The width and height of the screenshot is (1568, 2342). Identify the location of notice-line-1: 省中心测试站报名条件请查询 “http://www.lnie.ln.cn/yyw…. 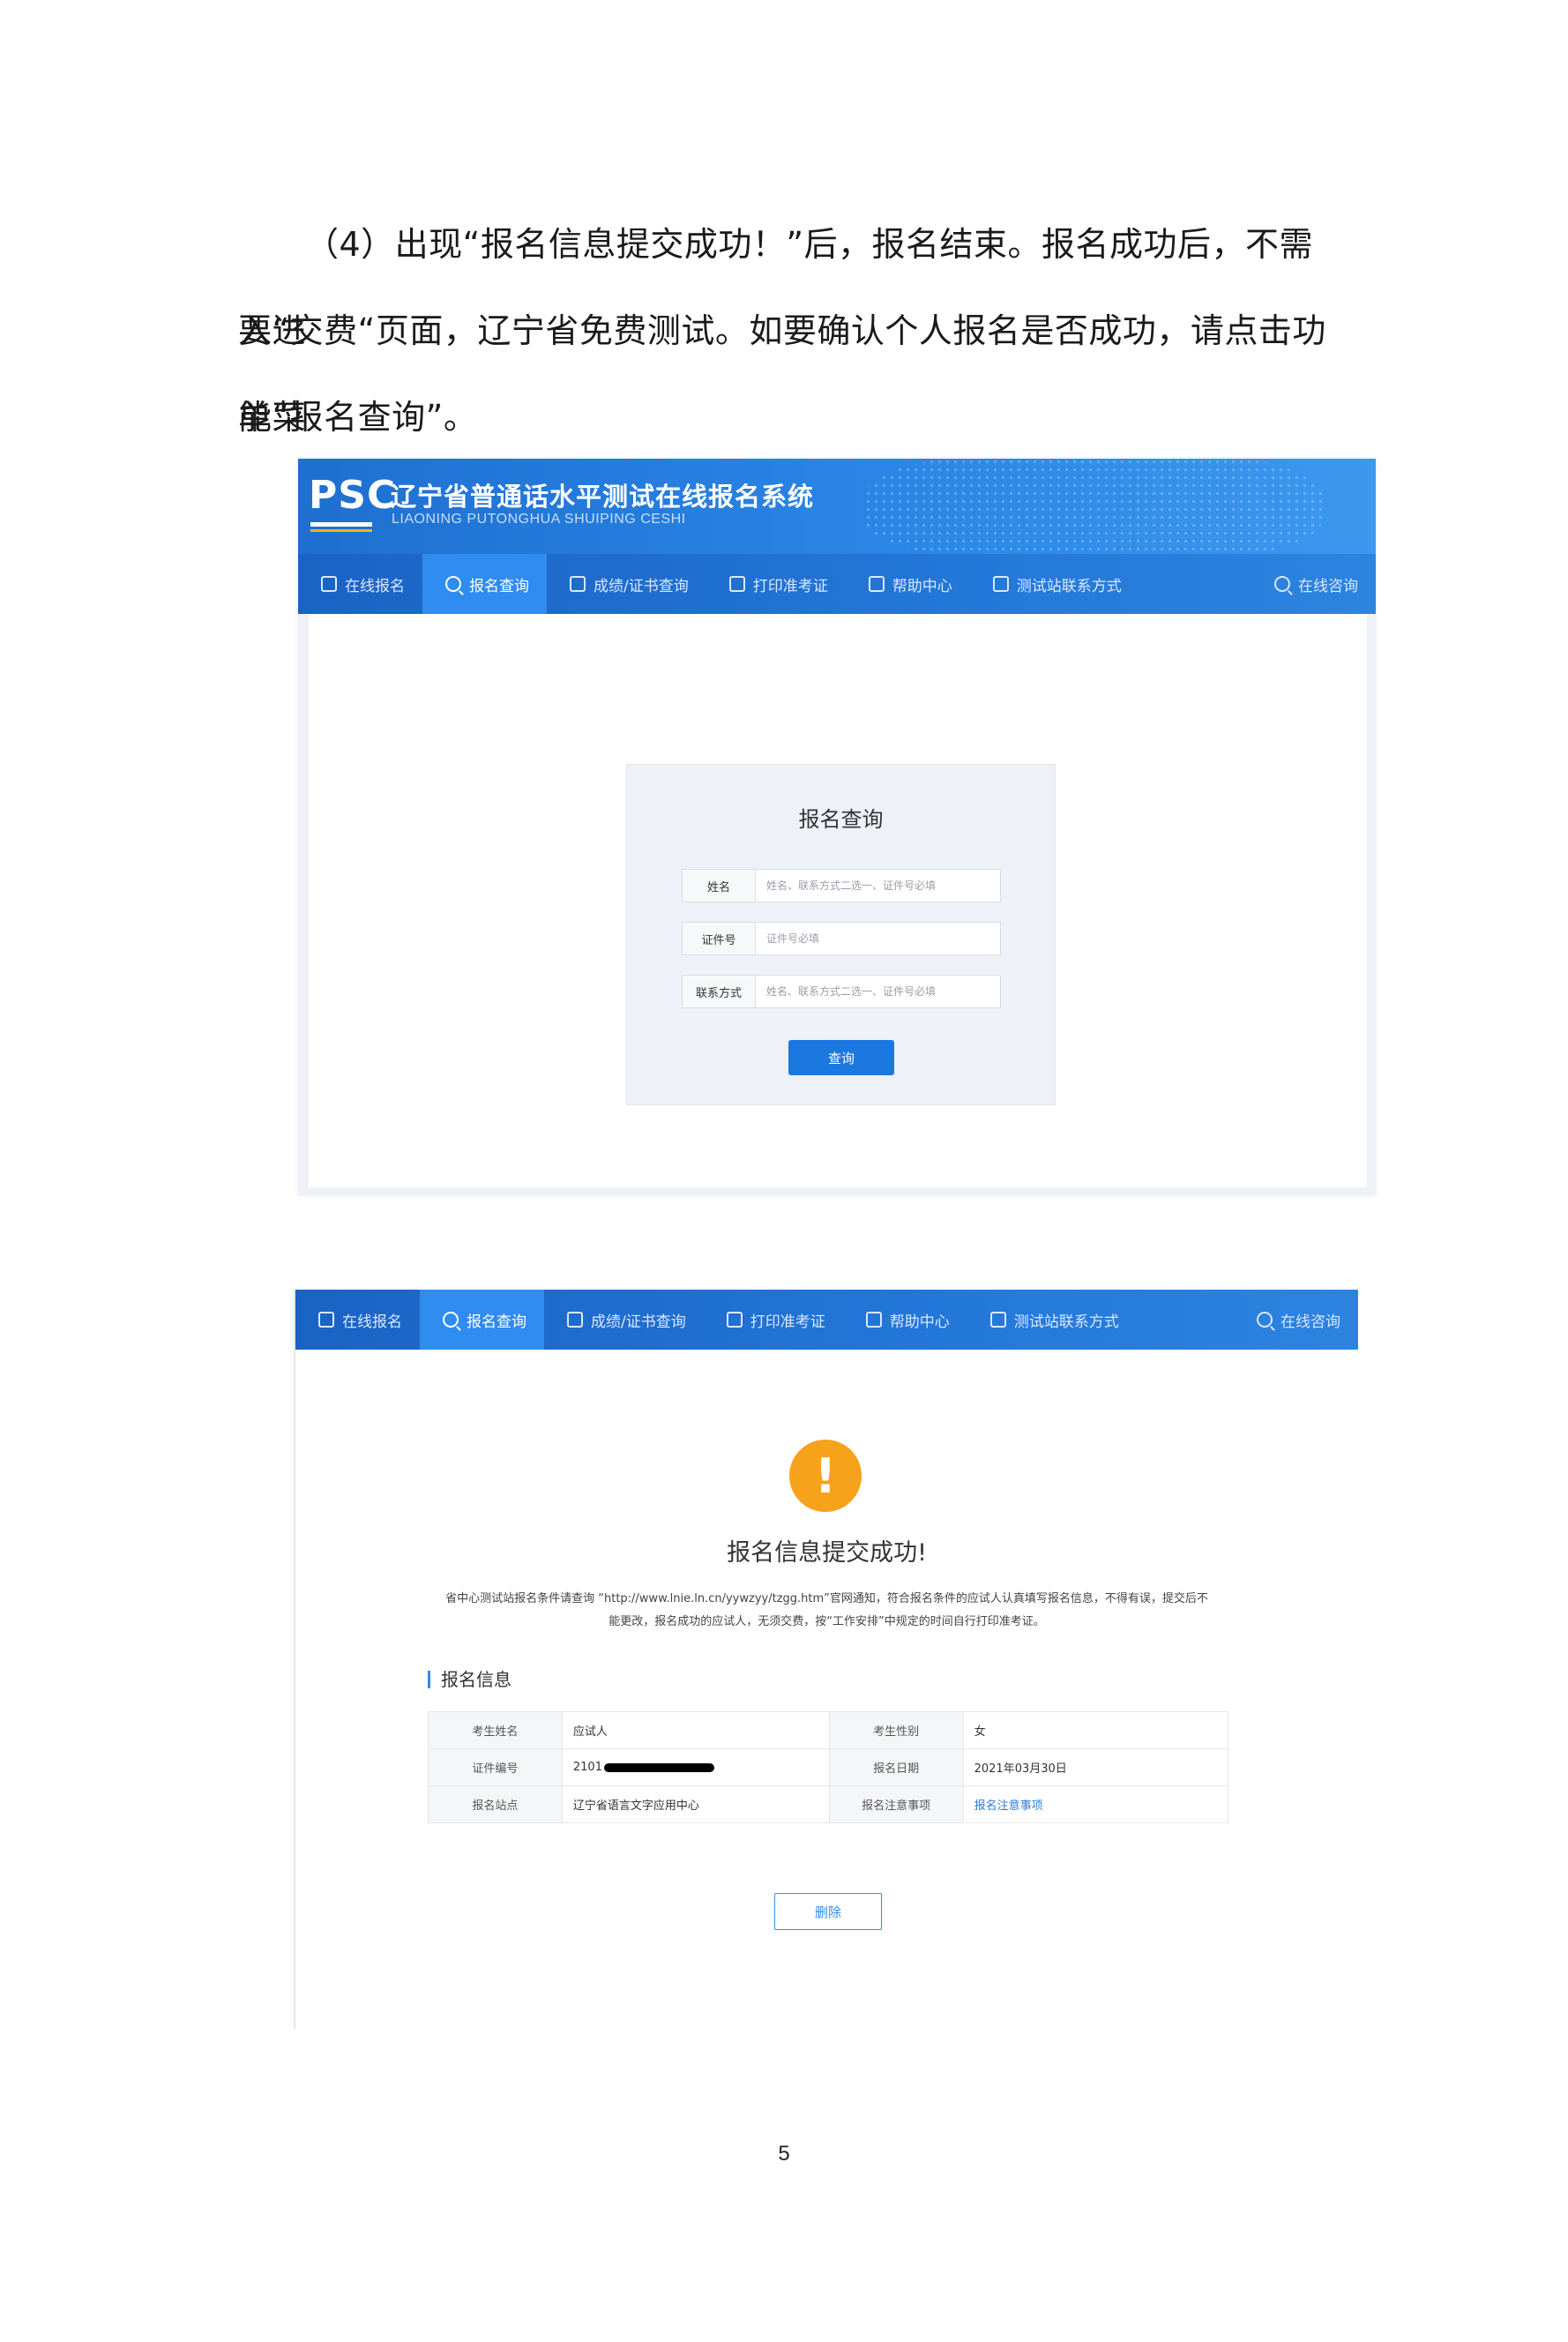
(826, 1598).